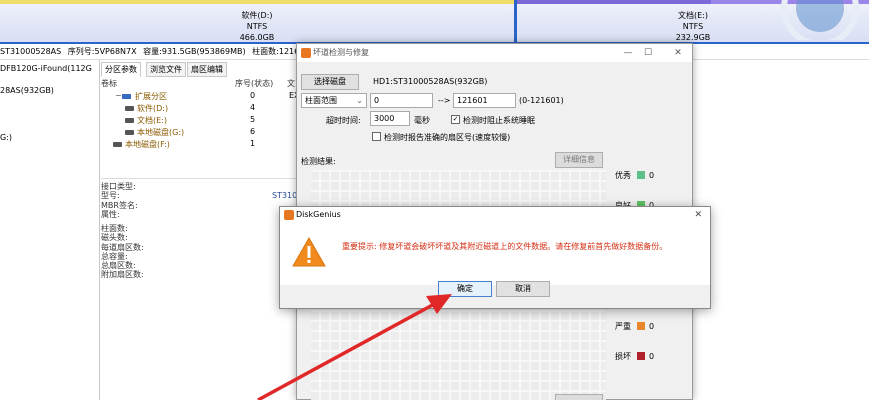  Describe the element at coordinates (634, 326) in the screenshot. I see `legend-severe: 严重 0` at that location.